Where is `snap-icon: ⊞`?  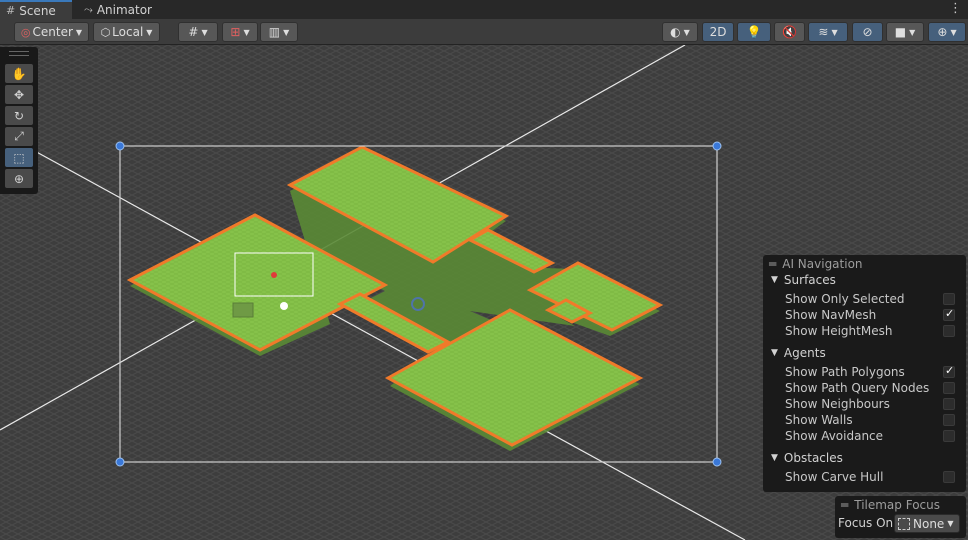 snap-icon: ⊞ is located at coordinates (235, 32).